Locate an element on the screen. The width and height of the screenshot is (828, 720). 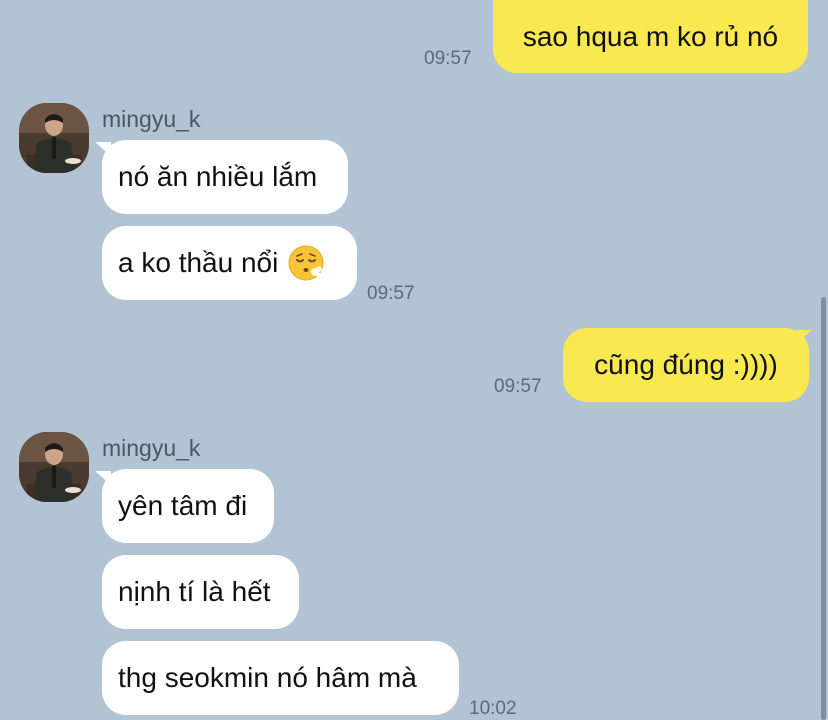
message-text: thg seokmin nó hâm mà is located at coordinates (267, 677).